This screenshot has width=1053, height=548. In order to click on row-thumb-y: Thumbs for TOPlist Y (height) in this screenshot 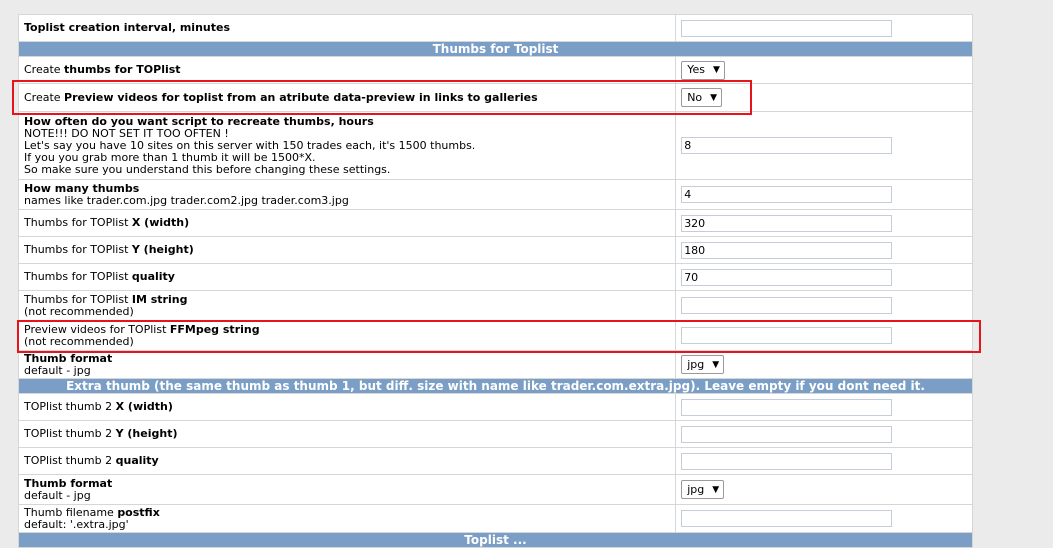, I will do `click(495, 250)`.